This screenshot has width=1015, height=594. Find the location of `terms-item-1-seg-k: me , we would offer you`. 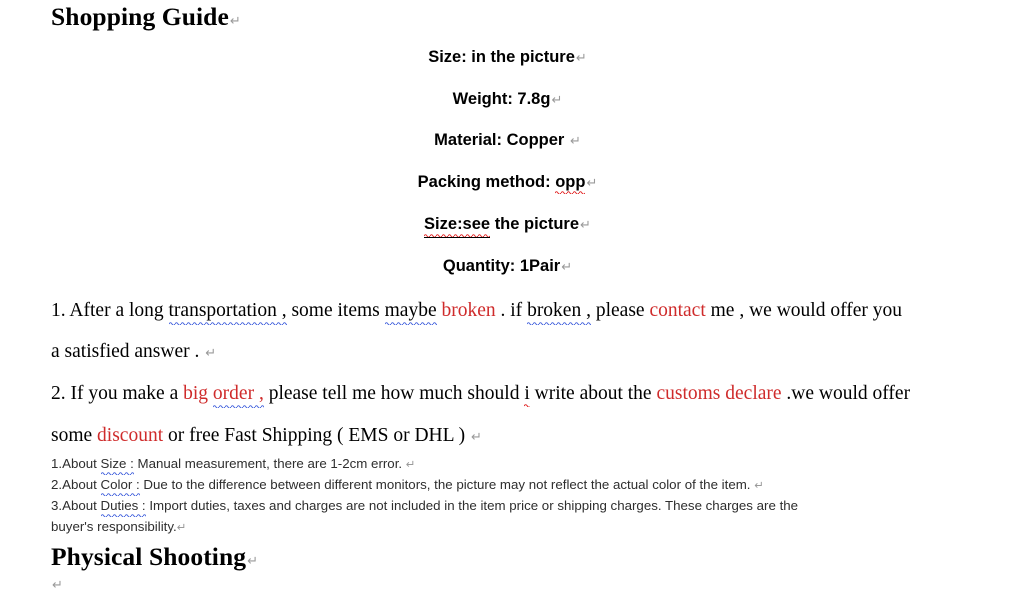

terms-item-1-seg-k: me , we would offer you is located at coordinates (803, 310).